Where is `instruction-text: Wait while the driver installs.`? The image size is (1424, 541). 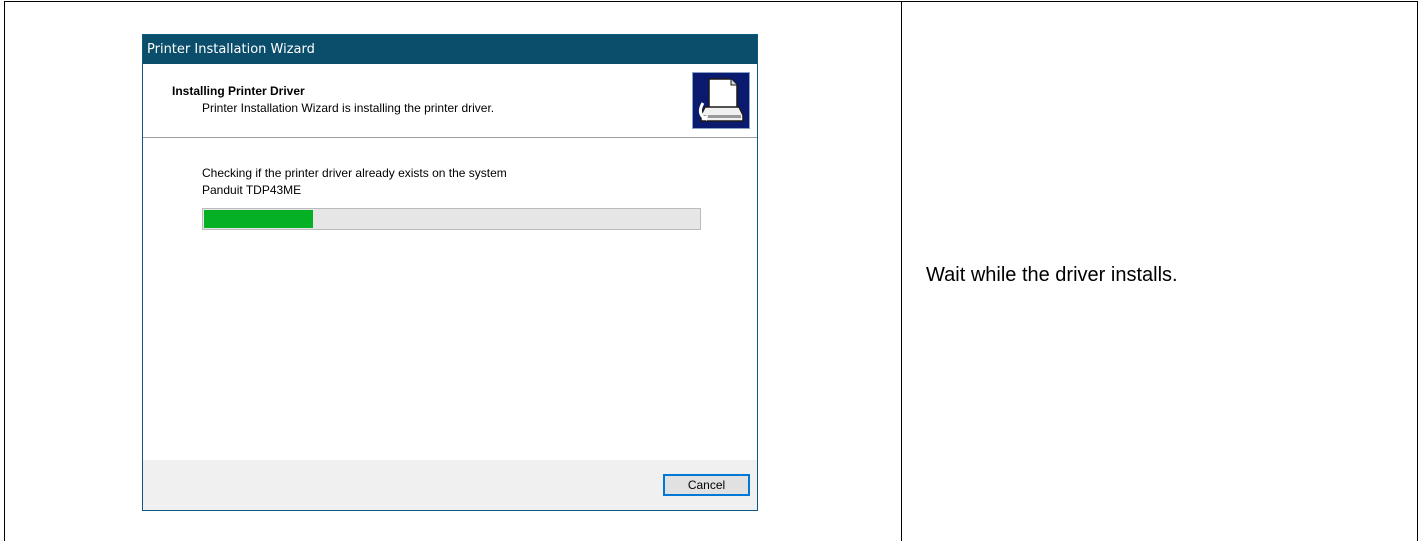 instruction-text: Wait while the driver installs. is located at coordinates (1052, 275).